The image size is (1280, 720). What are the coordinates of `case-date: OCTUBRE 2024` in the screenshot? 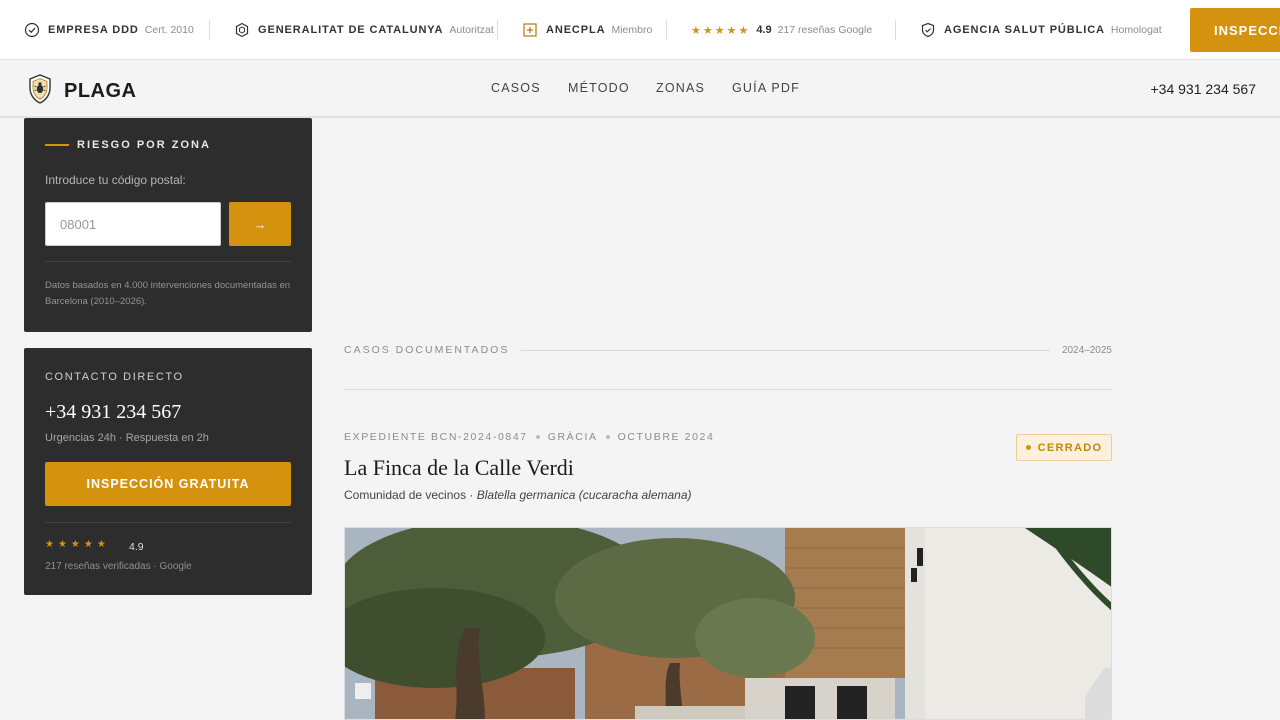 It's located at (666, 437).